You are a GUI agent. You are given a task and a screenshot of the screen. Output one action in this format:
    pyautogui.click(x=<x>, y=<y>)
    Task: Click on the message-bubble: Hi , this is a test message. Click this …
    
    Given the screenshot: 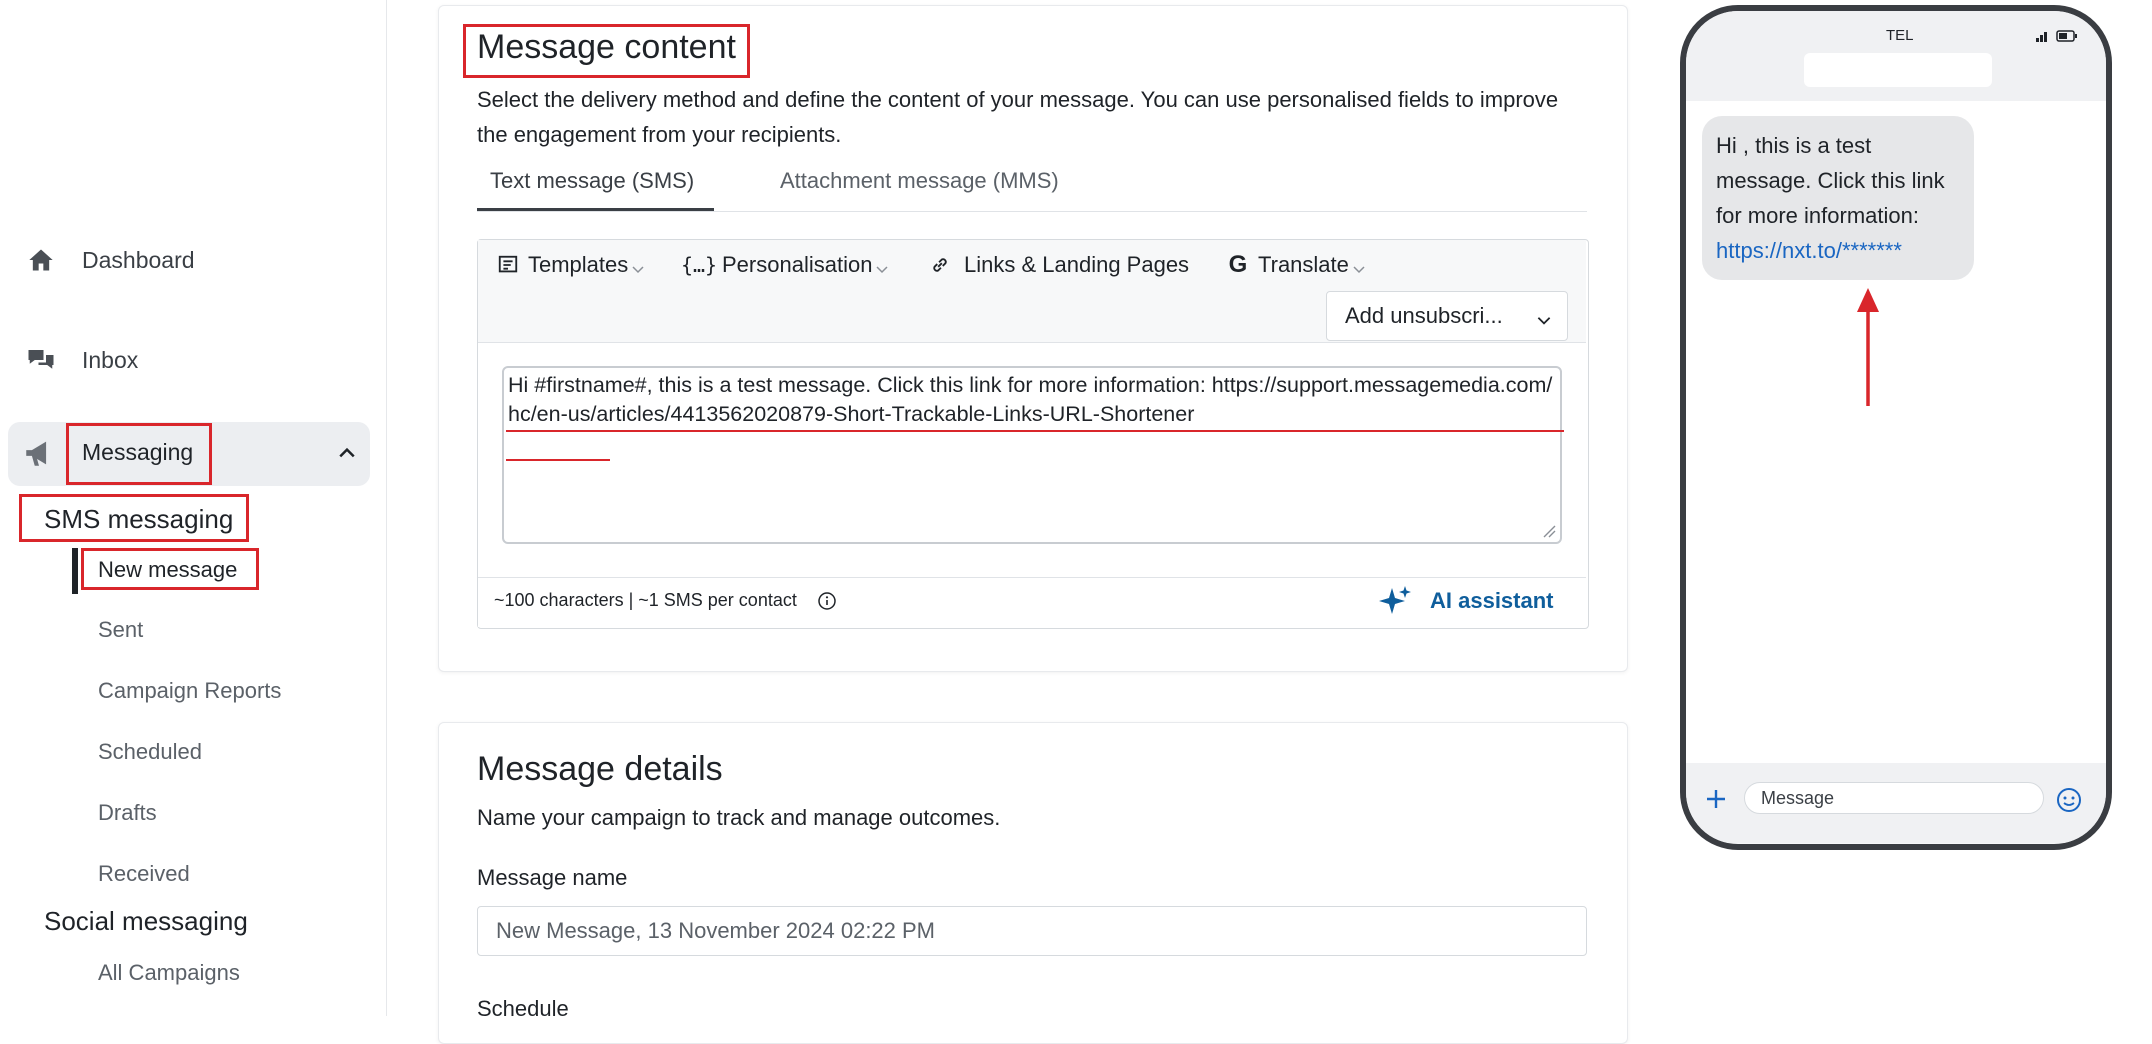 What is the action you would take?
    pyautogui.click(x=1838, y=198)
    